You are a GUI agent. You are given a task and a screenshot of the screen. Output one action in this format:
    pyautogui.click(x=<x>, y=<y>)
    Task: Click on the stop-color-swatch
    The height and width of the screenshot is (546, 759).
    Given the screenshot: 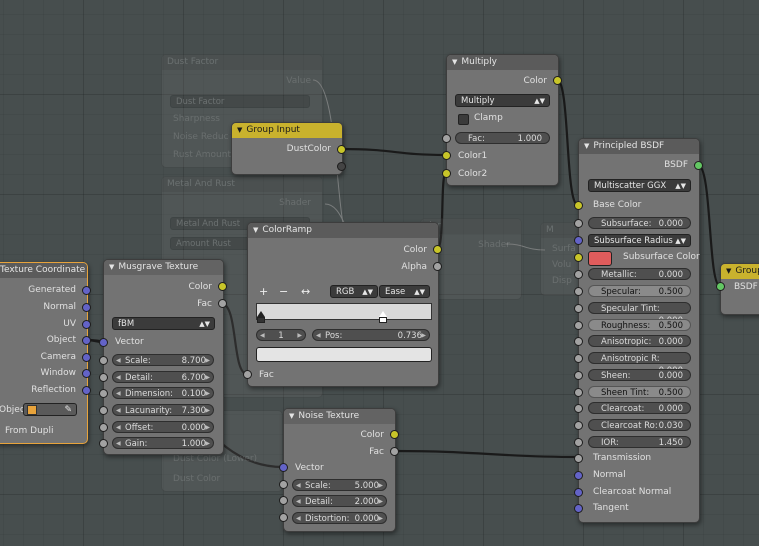 What is the action you would take?
    pyautogui.click(x=344, y=354)
    